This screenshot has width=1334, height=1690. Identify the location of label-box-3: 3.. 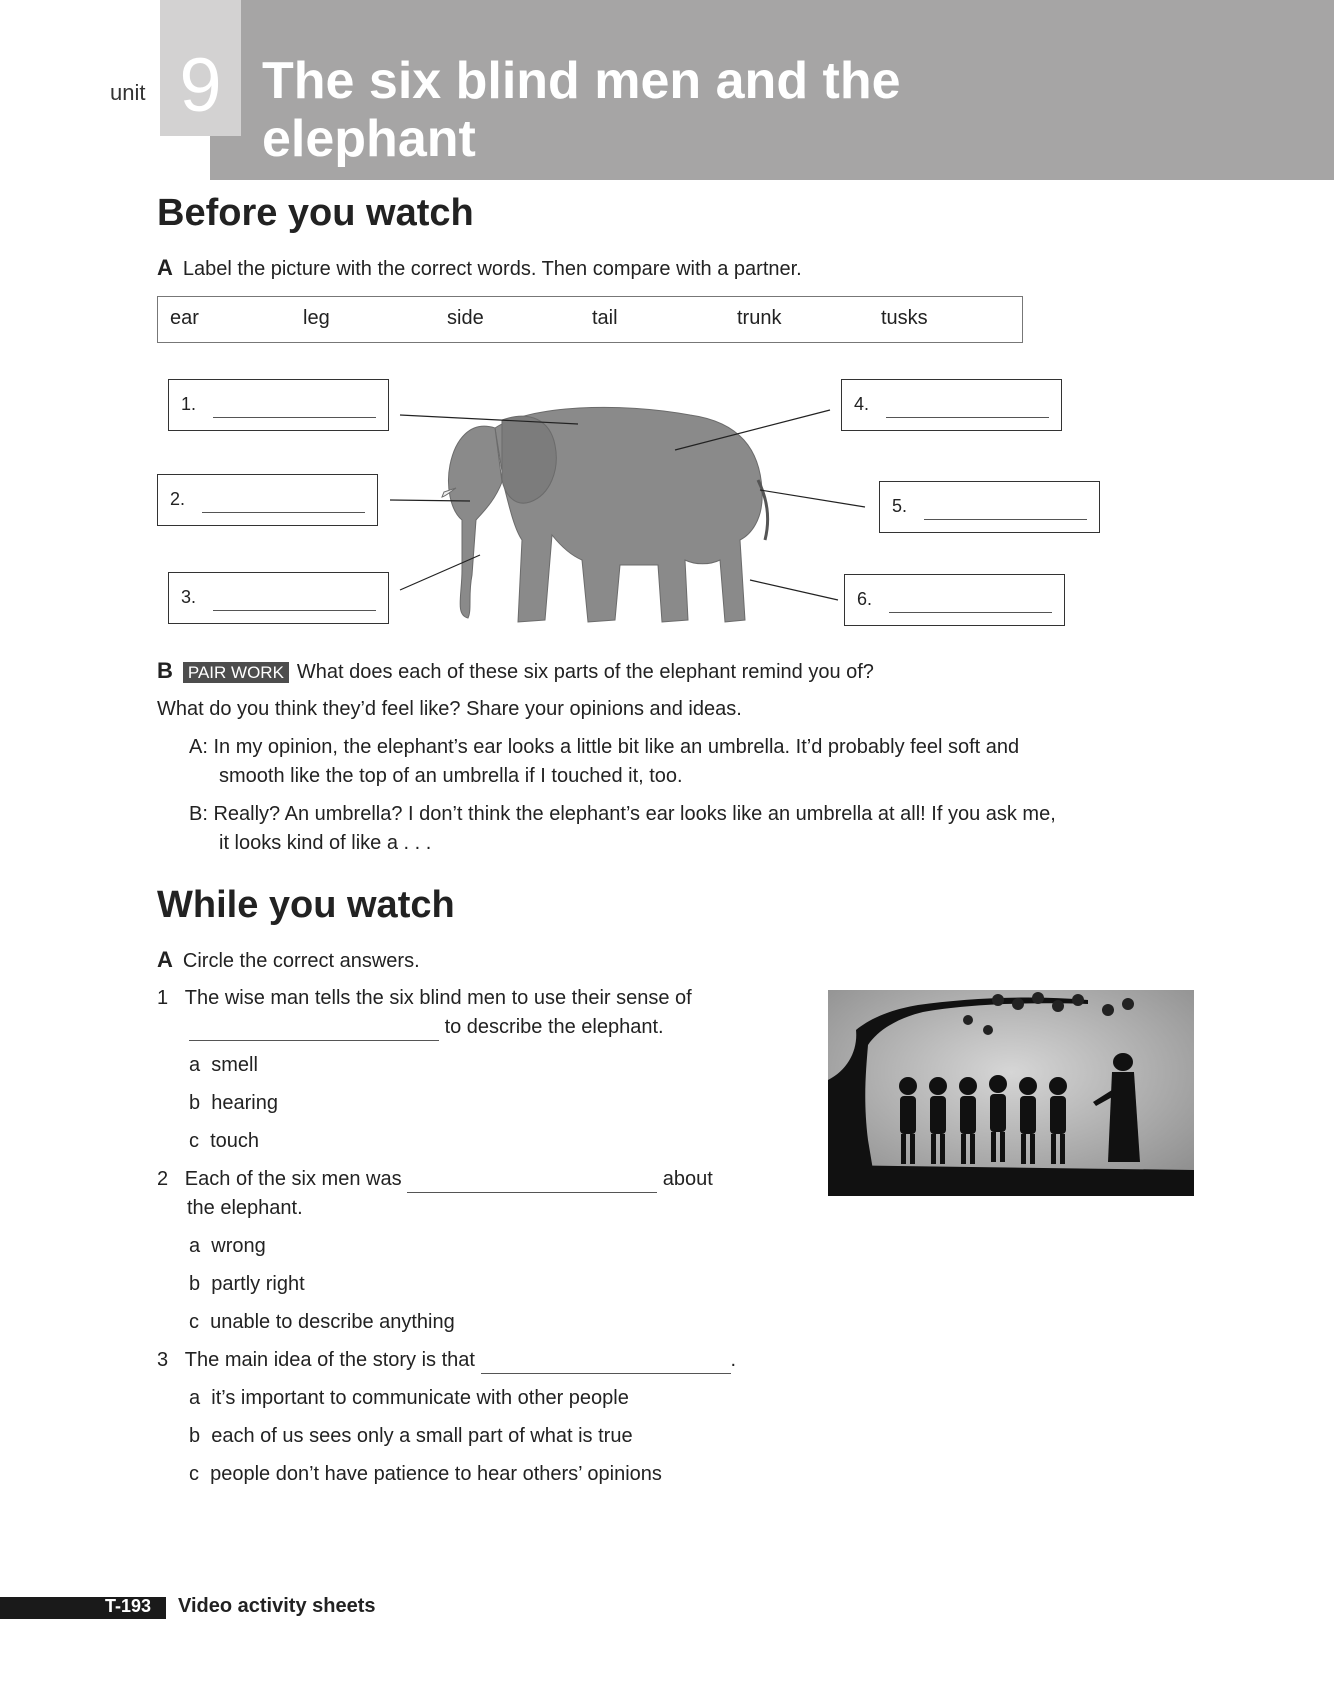
(278, 598).